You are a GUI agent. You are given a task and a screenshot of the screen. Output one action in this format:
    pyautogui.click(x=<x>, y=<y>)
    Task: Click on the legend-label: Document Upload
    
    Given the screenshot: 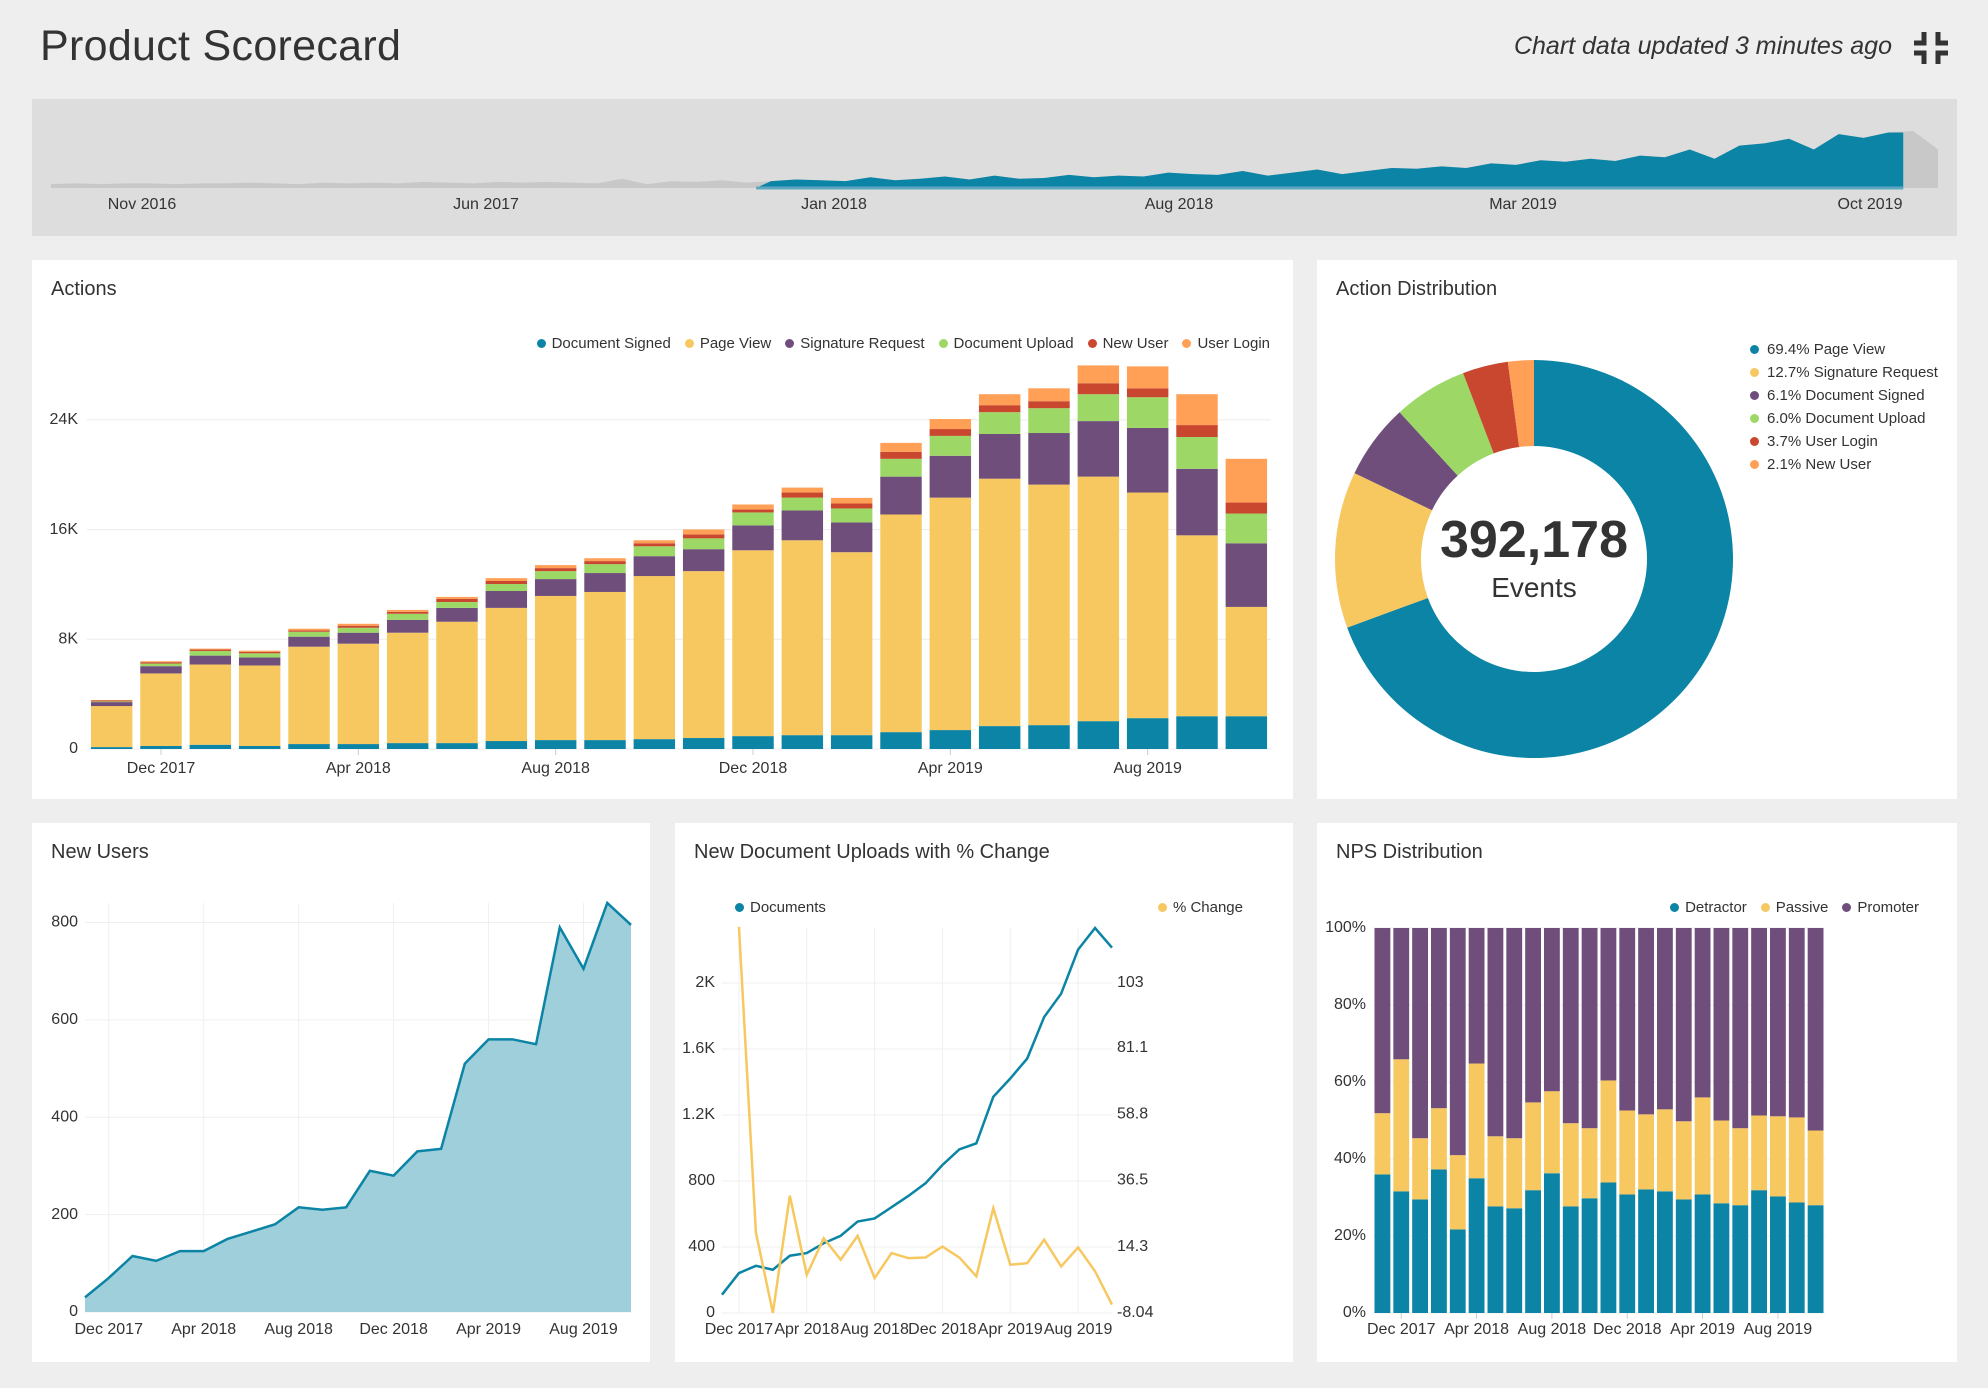 What is the action you would take?
    pyautogui.click(x=1013, y=343)
    